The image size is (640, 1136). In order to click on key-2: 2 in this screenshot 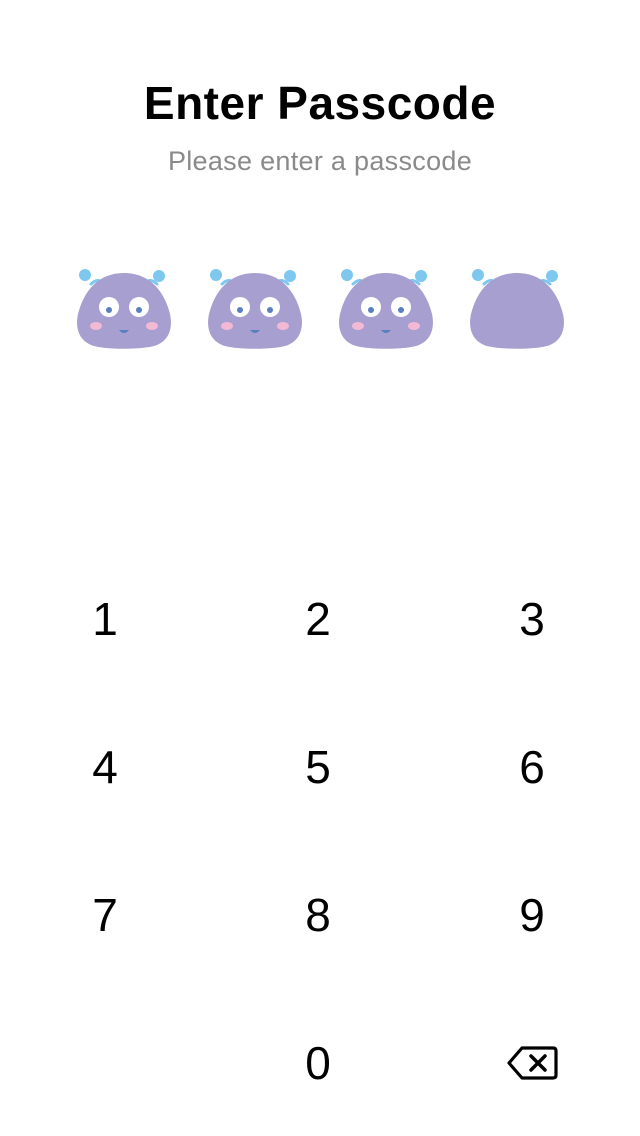, I will do `click(318, 619)`.